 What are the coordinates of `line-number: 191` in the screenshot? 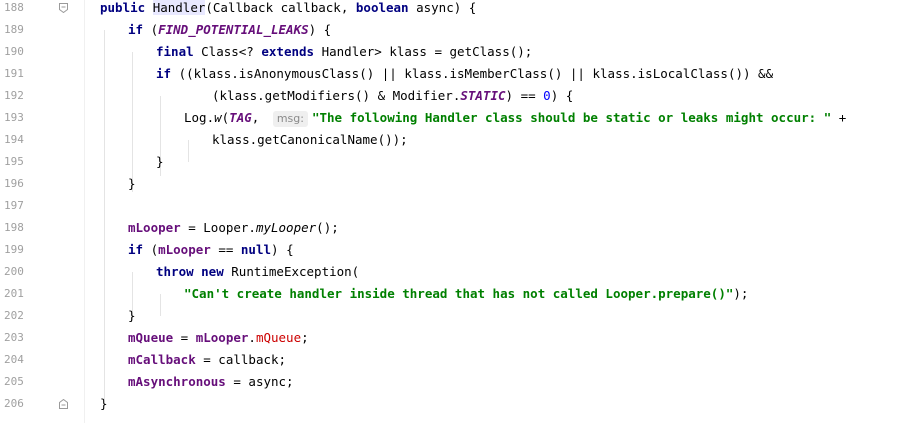 It's located at (14, 73).